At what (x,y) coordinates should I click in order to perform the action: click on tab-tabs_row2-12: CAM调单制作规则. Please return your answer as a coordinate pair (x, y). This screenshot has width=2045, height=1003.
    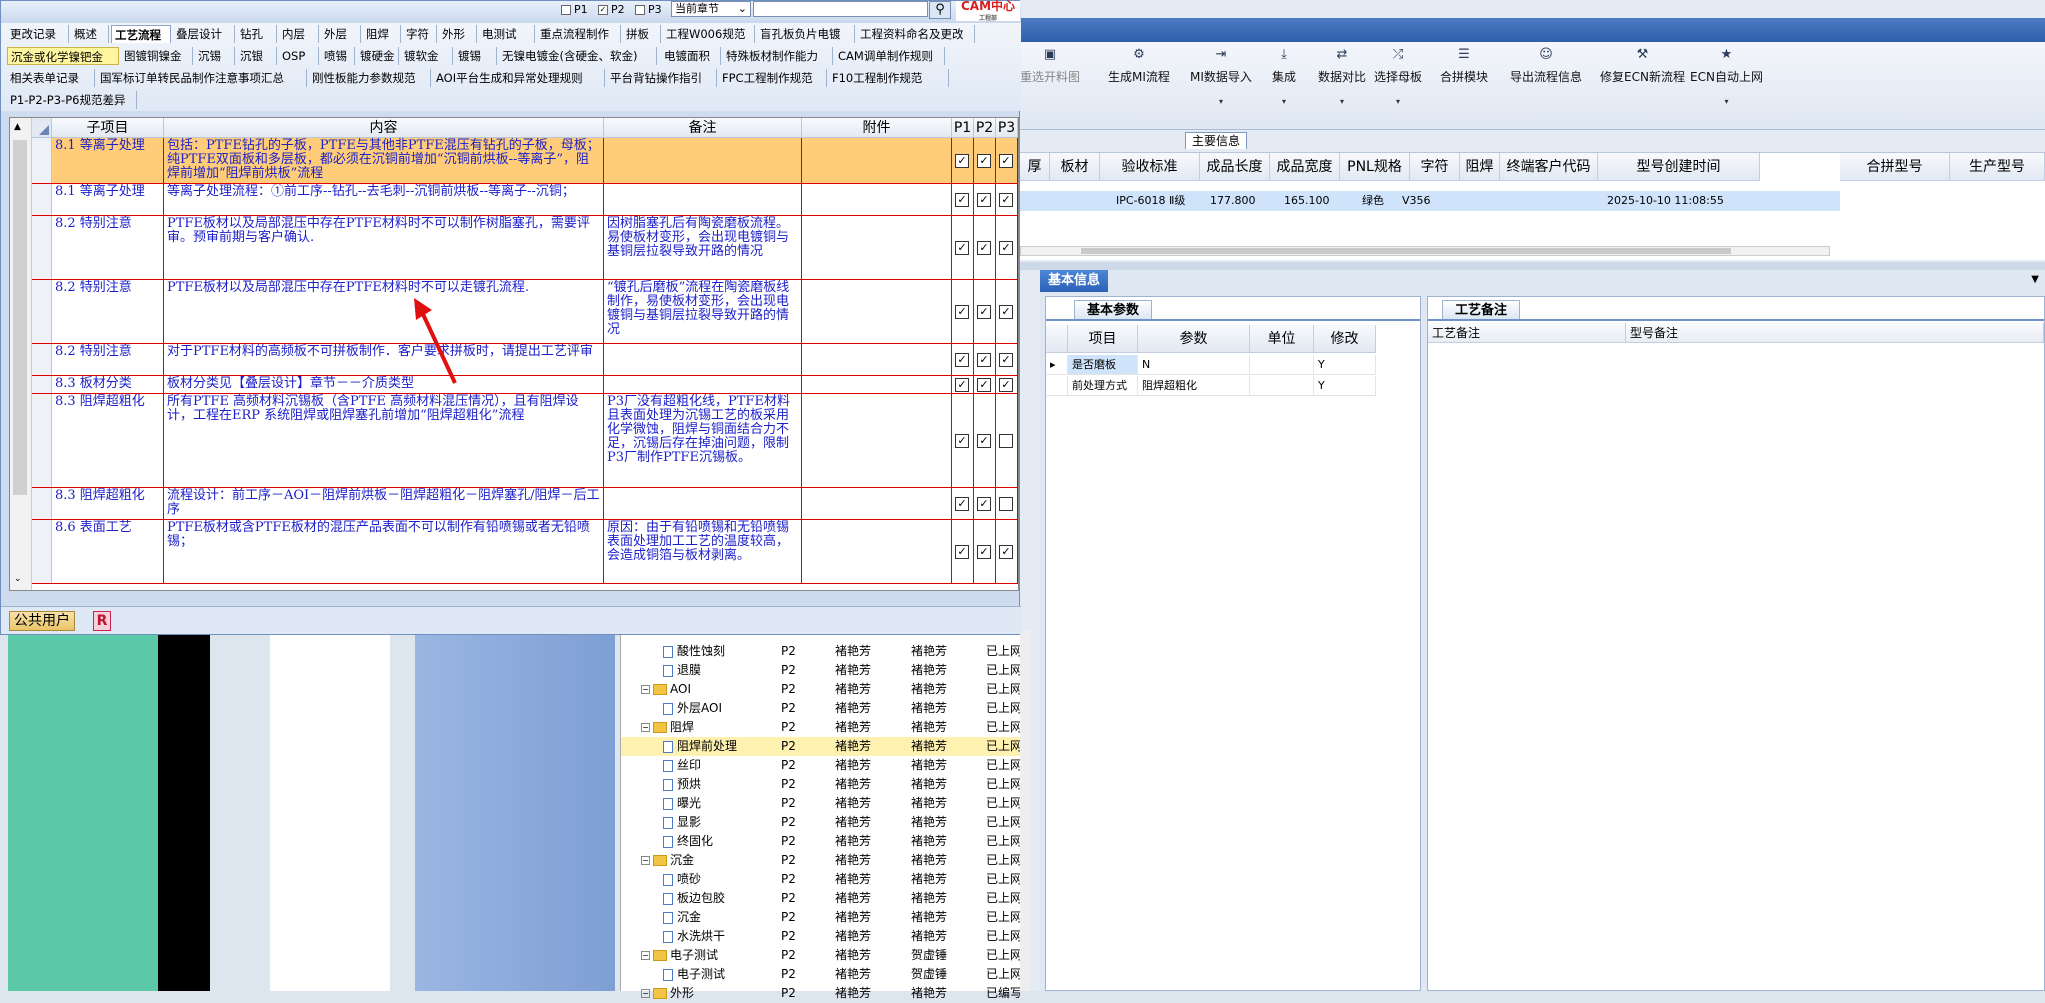
    Looking at the image, I should click on (890, 56).